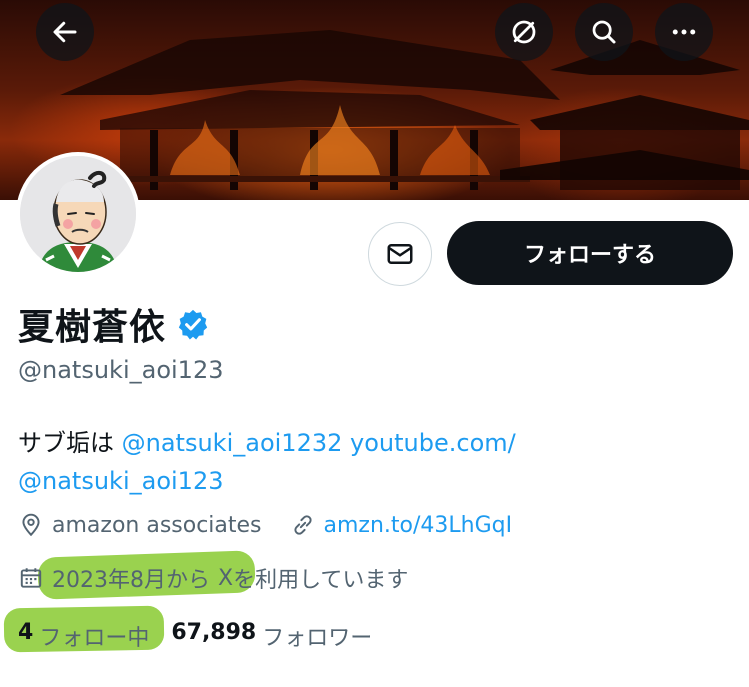  I want to click on bio-text: サブ垢は, so click(70, 443).